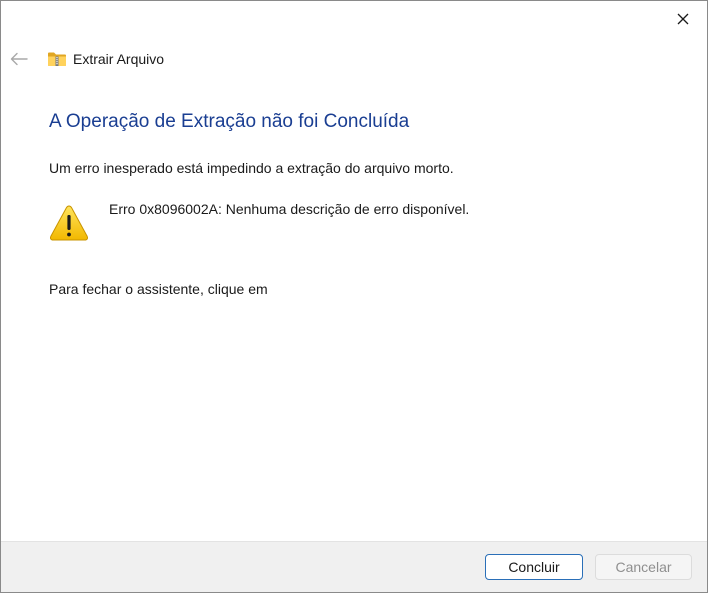 The height and width of the screenshot is (593, 708). What do you see at coordinates (534, 567) in the screenshot?
I see `finish-button: Concluir` at bounding box center [534, 567].